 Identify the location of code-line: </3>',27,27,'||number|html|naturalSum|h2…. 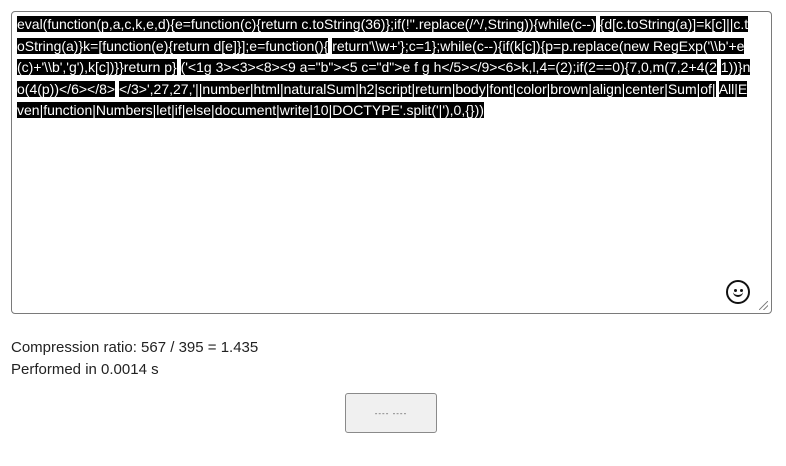
(417, 88).